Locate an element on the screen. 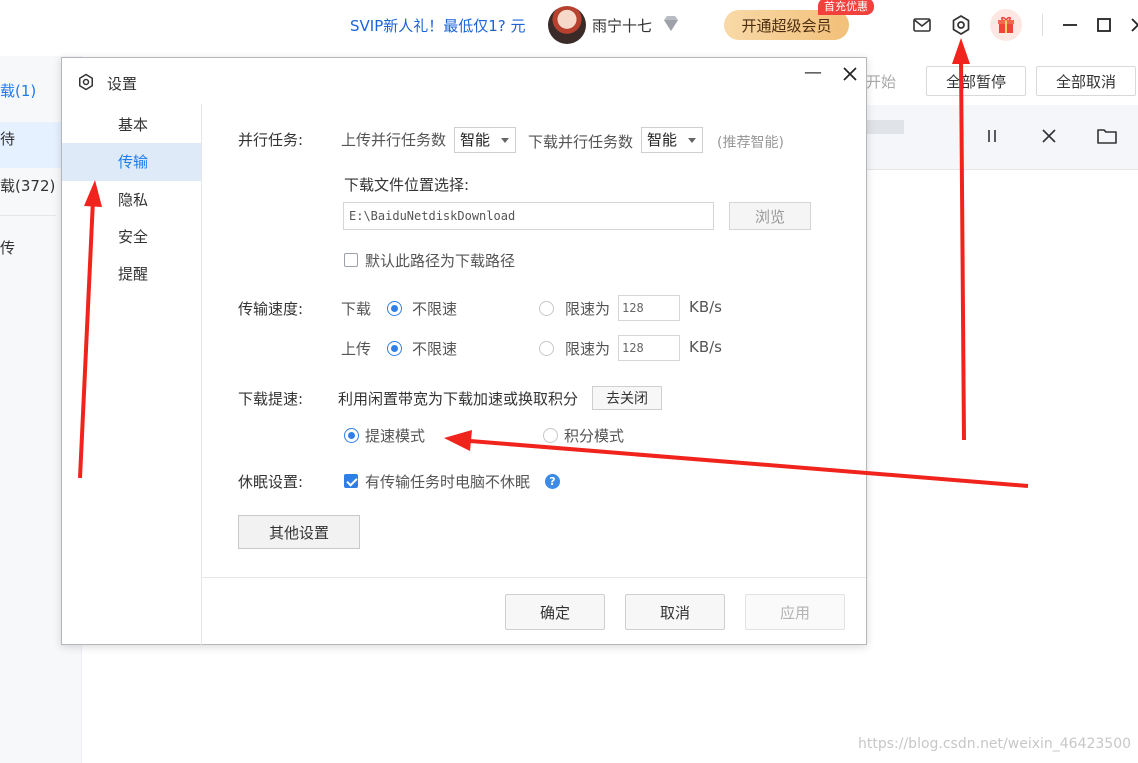  footer-divider is located at coordinates (534, 577).